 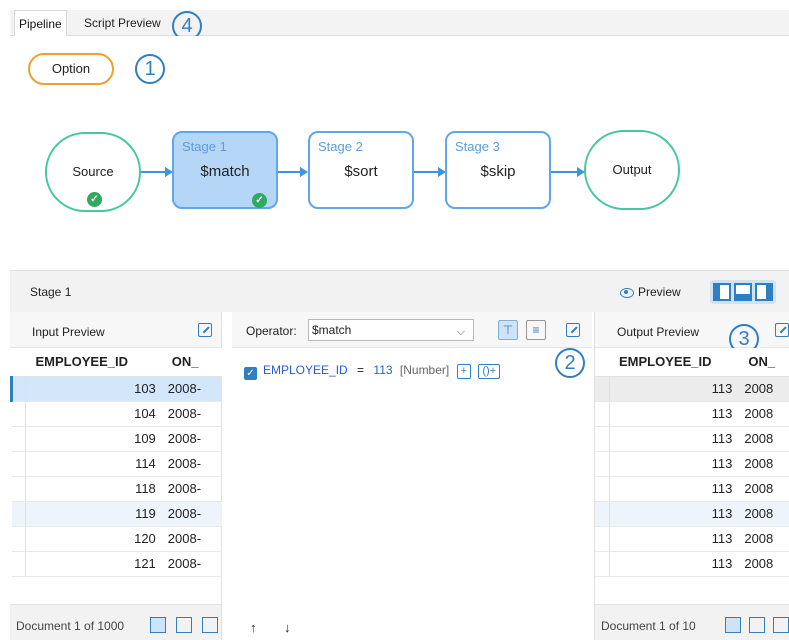 What do you see at coordinates (93, 514) in the screenshot?
I see `table-cell: 119` at bounding box center [93, 514].